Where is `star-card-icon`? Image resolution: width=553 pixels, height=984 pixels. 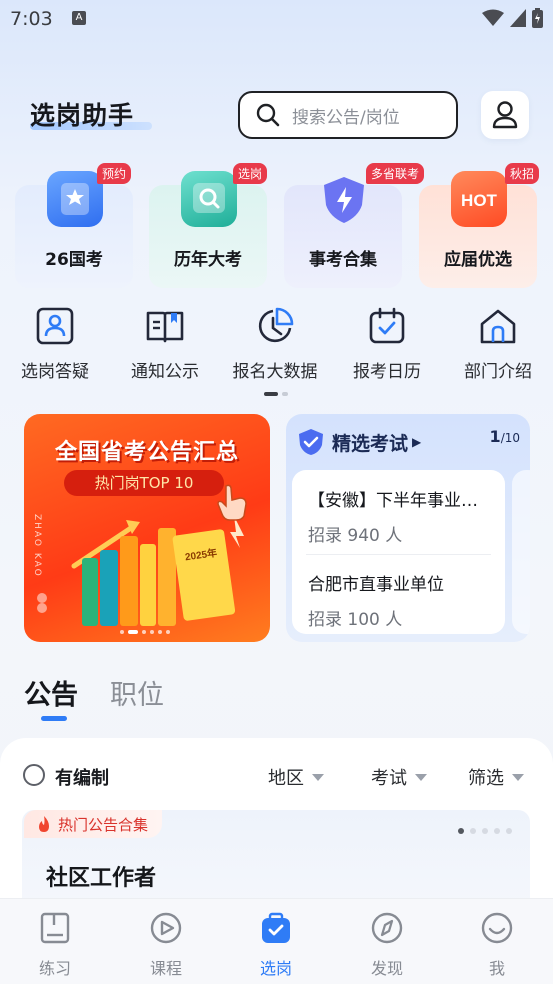
star-card-icon is located at coordinates (75, 199).